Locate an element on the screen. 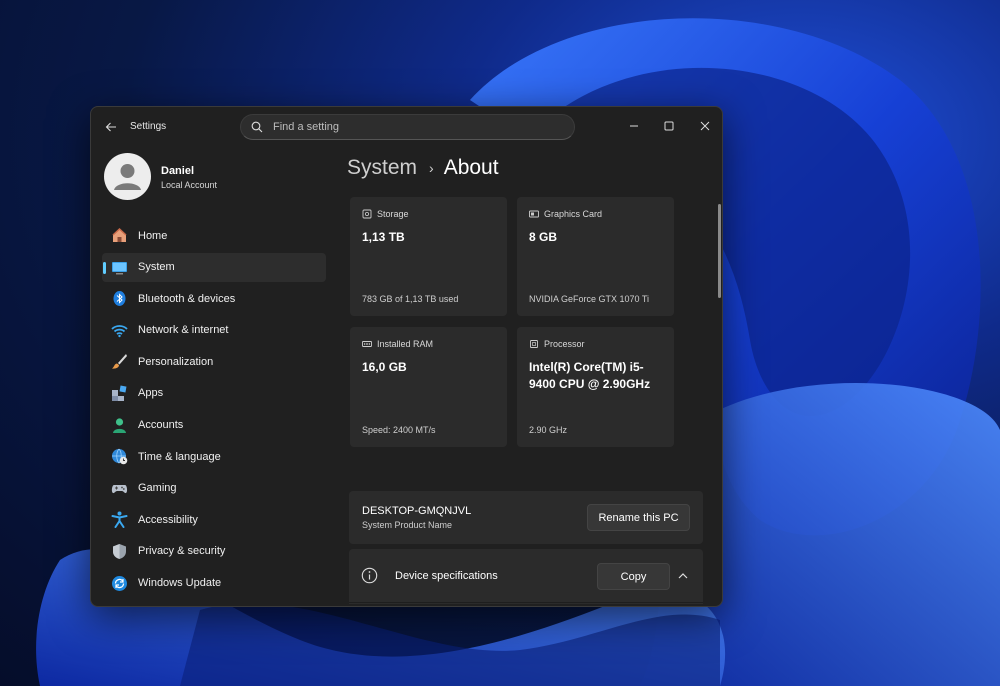 The image size is (1000, 686). avatar is located at coordinates (127, 176).